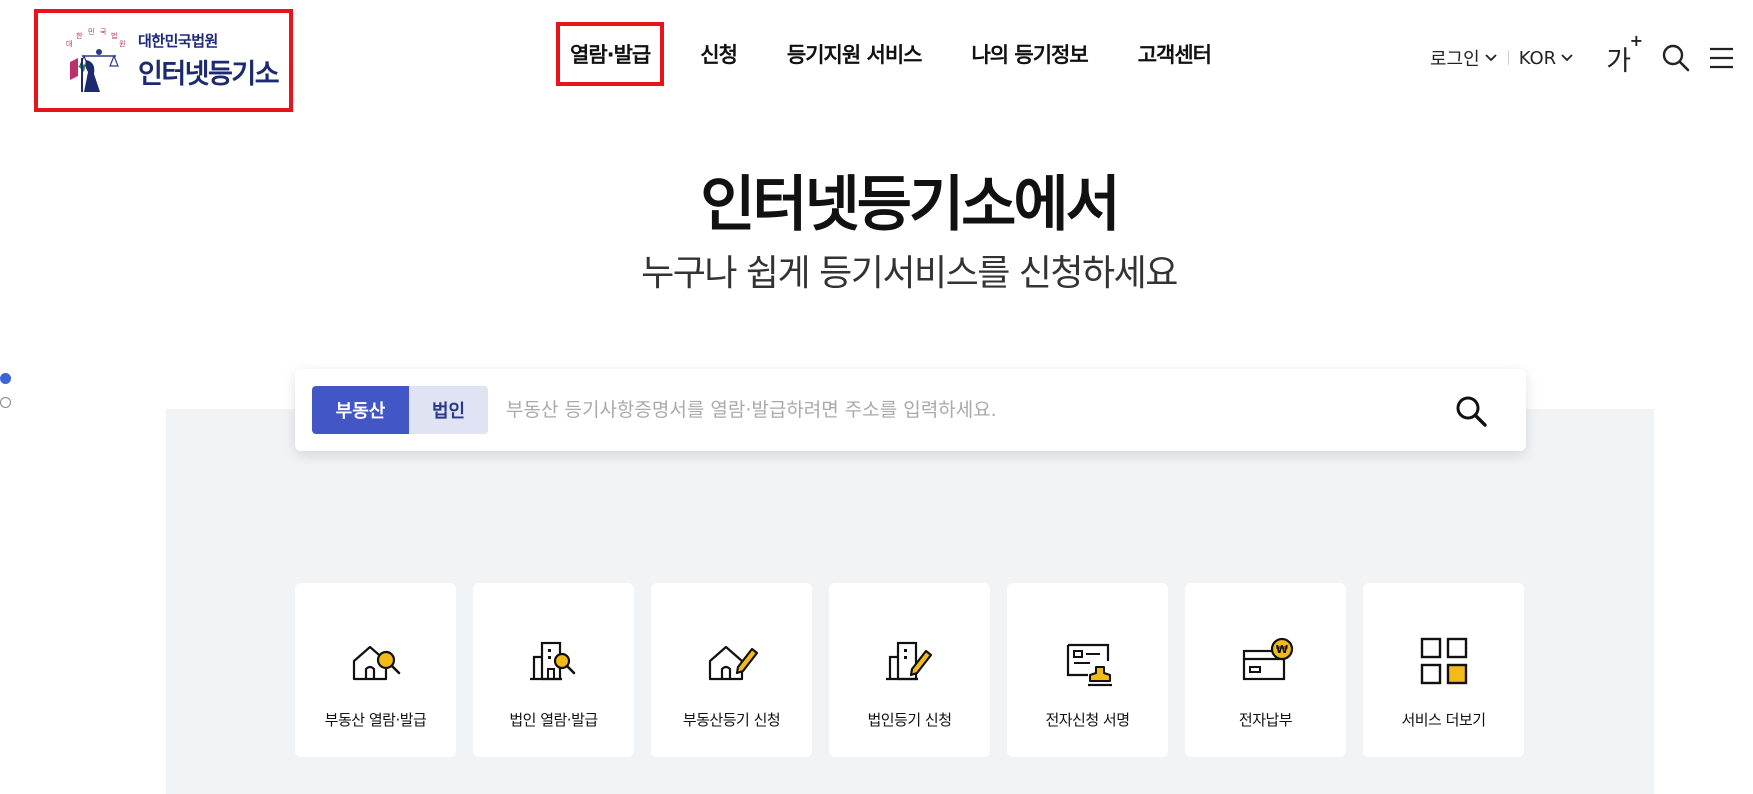  I want to click on language-dropdown: KOR, so click(1547, 58).